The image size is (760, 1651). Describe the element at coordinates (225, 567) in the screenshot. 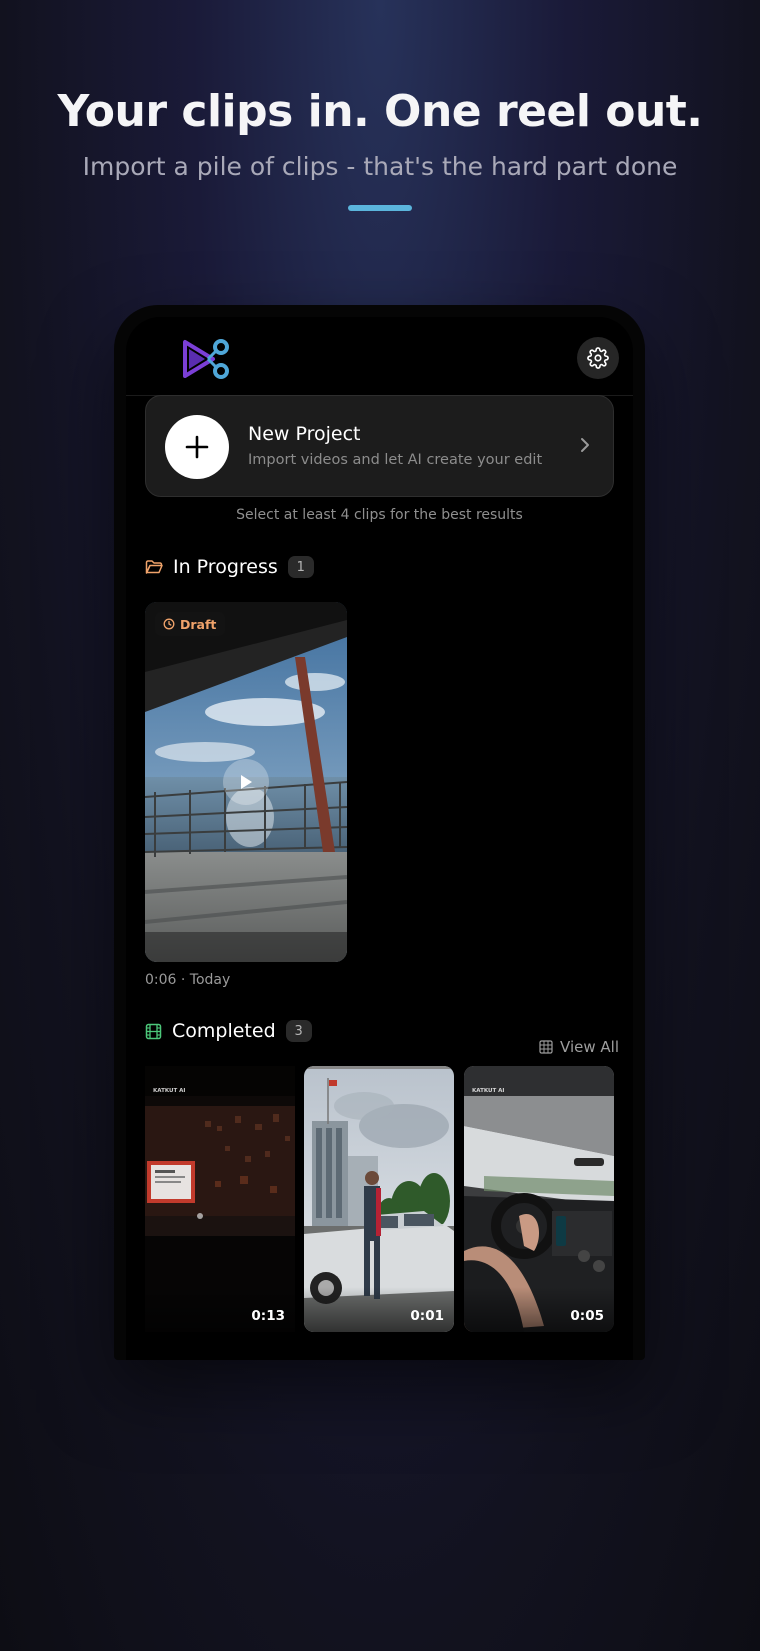

I see `in-progress-title: In Progress` at that location.